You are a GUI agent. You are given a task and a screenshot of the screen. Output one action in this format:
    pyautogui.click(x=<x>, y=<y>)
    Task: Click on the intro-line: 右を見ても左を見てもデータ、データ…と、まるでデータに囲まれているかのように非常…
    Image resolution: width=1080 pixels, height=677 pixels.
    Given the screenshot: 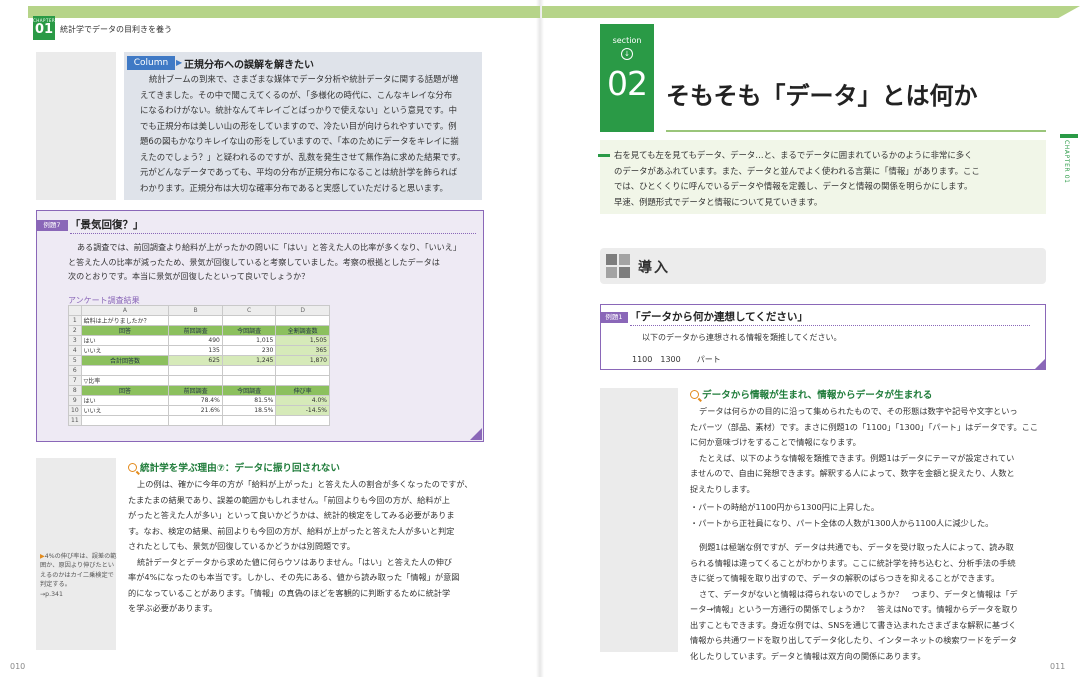 What is the action you would take?
    pyautogui.click(x=793, y=155)
    